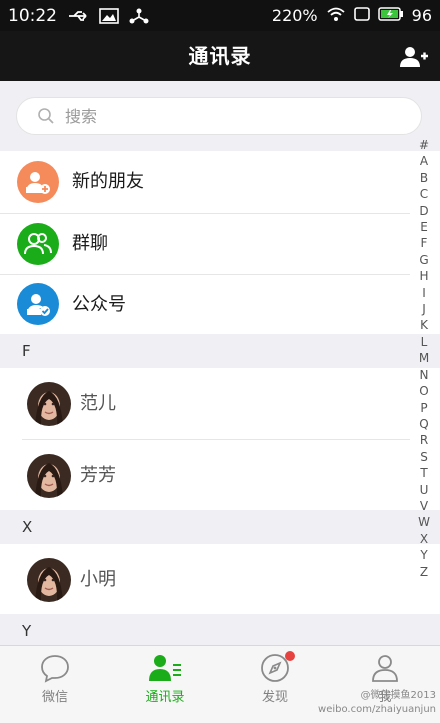  I want to click on official-accounts-icon, so click(38, 304).